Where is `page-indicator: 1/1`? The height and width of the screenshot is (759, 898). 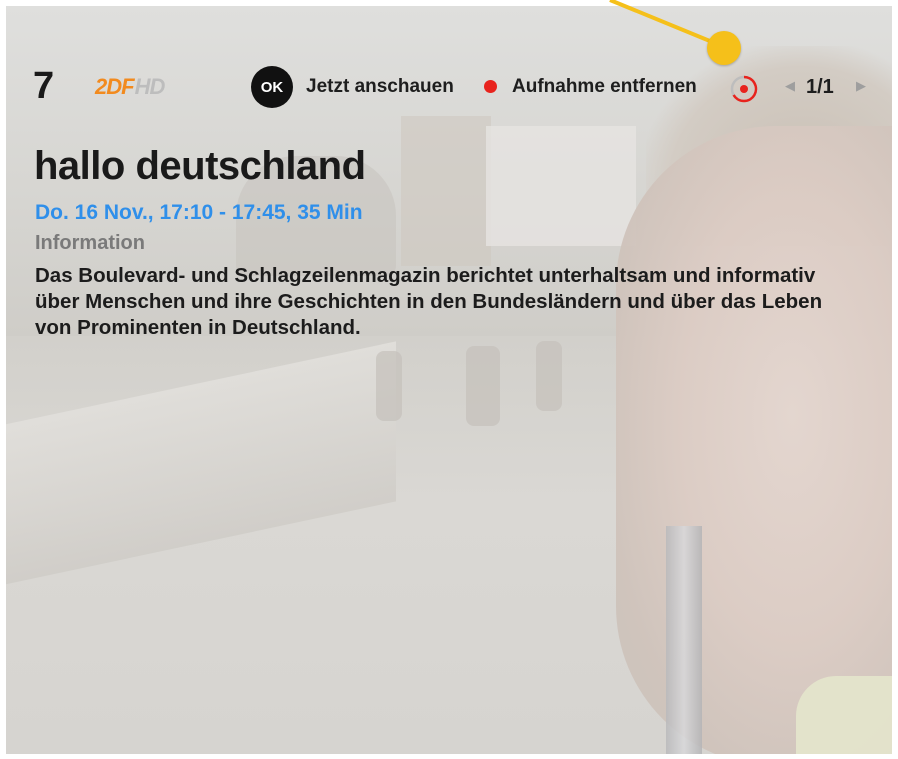 page-indicator: 1/1 is located at coordinates (820, 87).